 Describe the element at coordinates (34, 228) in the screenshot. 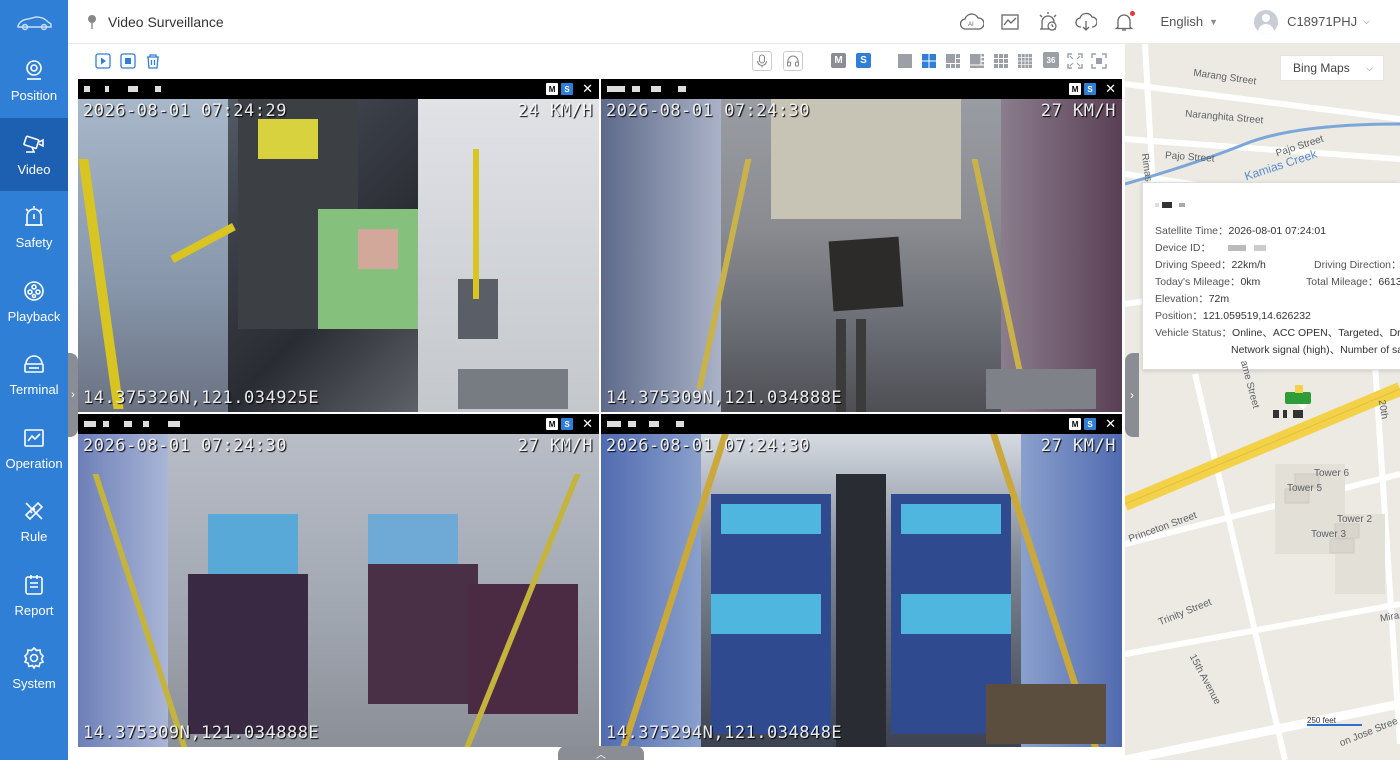

I see `sidebar-item-safety: Safety` at that location.